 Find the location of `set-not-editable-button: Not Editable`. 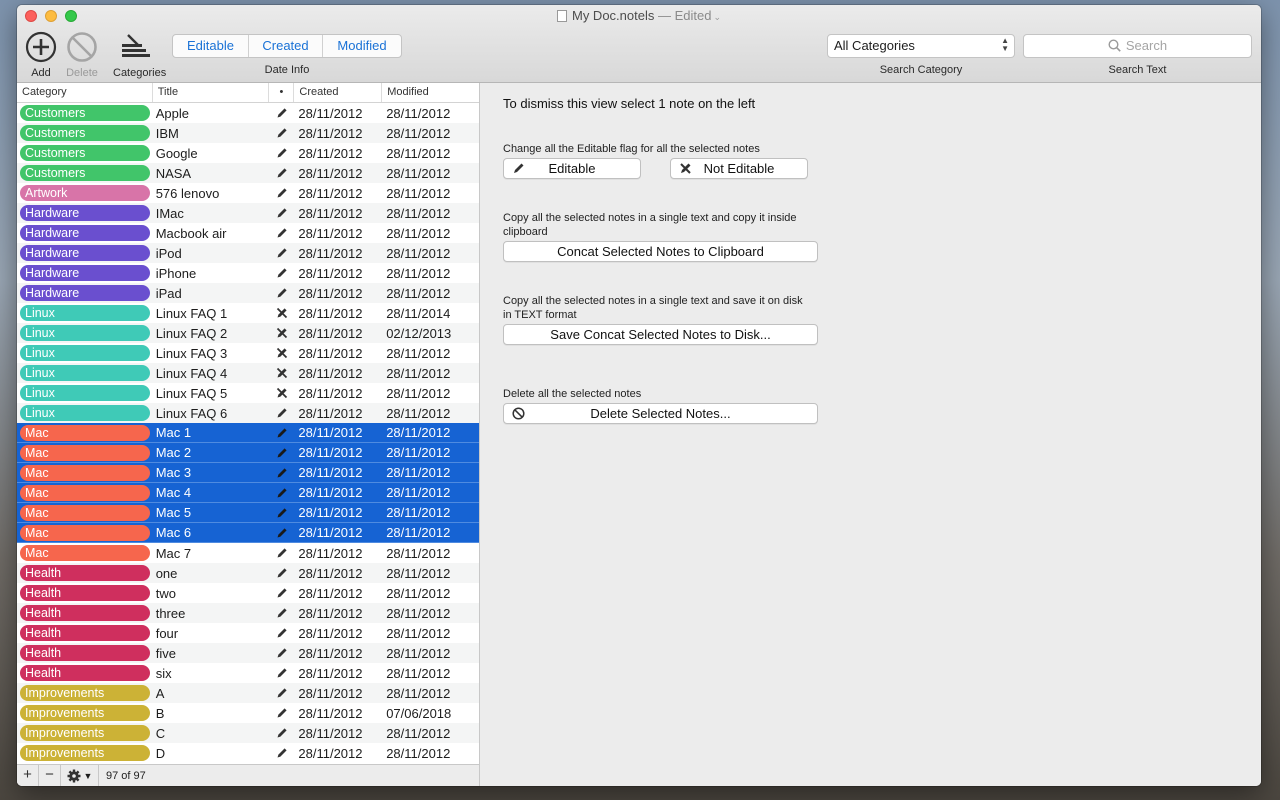

set-not-editable-button: Not Editable is located at coordinates (739, 168).